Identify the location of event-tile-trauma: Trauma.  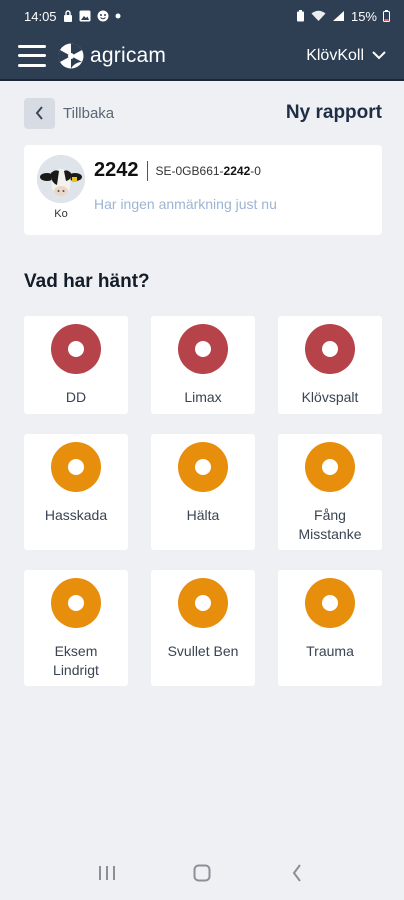
(330, 628).